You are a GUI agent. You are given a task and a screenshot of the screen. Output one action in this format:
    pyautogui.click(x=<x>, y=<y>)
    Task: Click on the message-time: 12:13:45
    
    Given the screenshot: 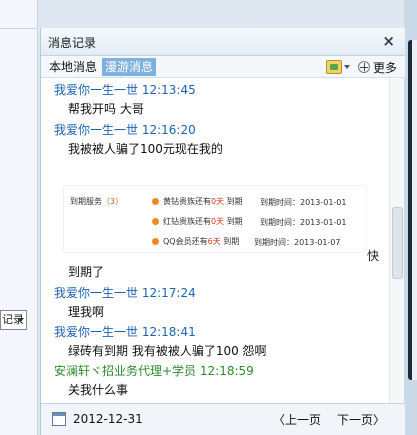 What is the action you would take?
    pyautogui.click(x=168, y=90)
    